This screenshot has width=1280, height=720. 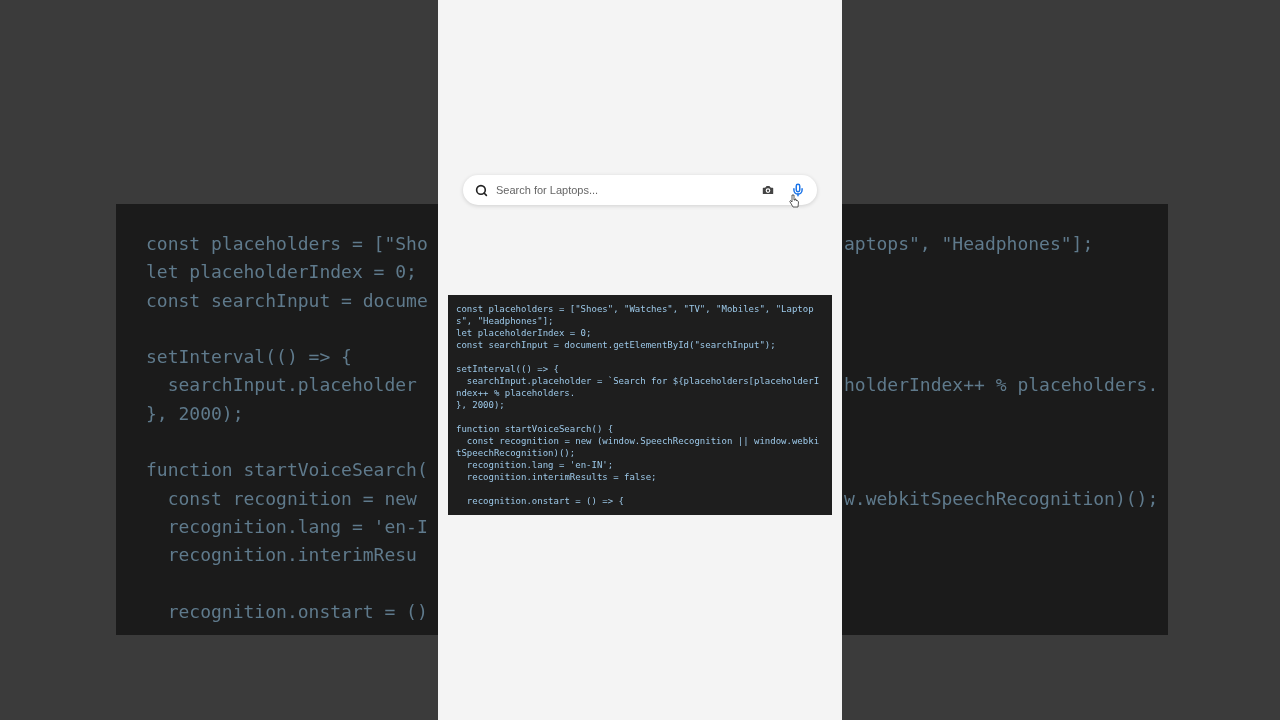 I want to click on code-line: function startVoiceSearch(, so click(x=287, y=470).